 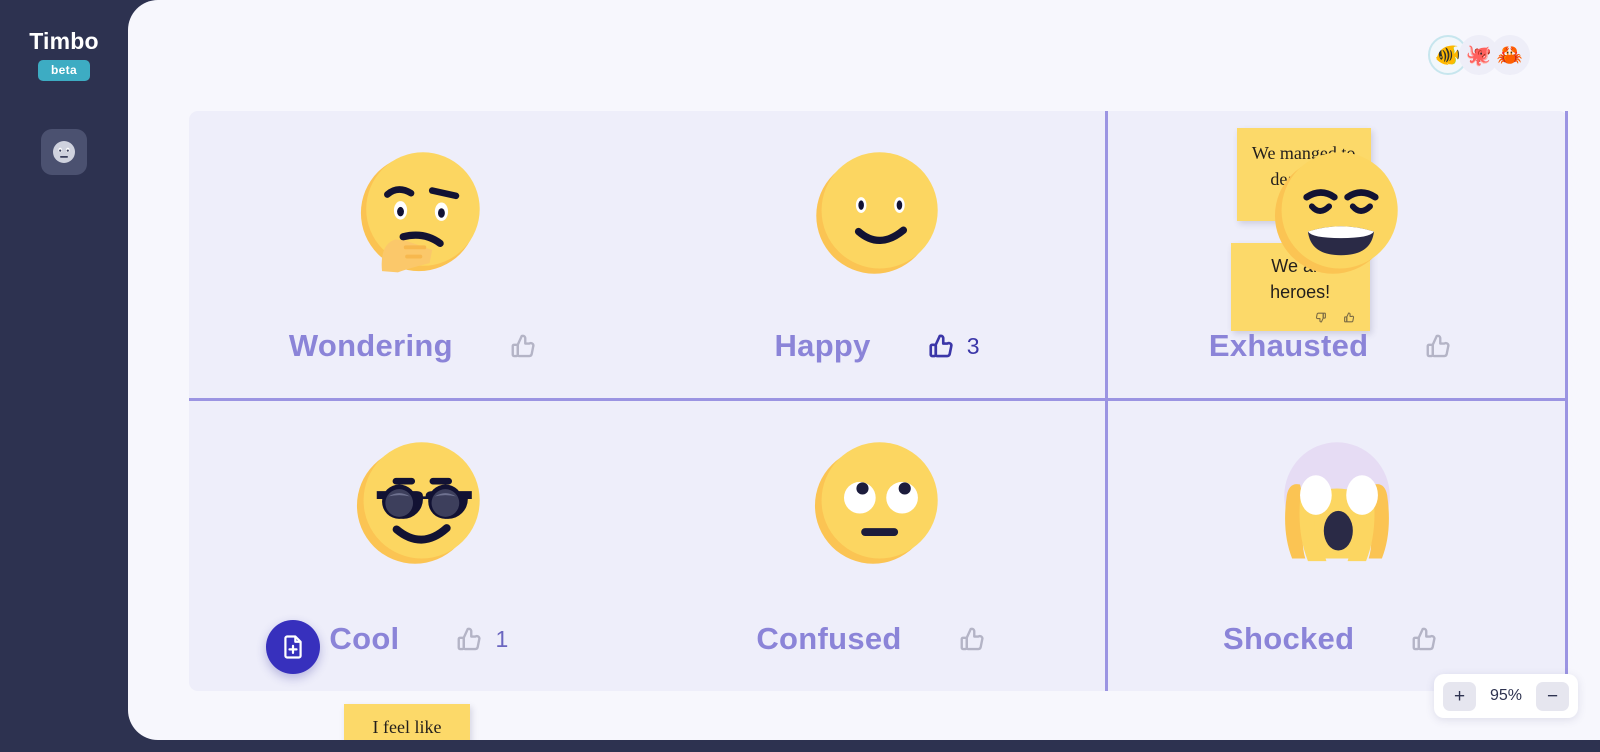 What do you see at coordinates (1459, 696) in the screenshot?
I see `zoom-in-button: +` at bounding box center [1459, 696].